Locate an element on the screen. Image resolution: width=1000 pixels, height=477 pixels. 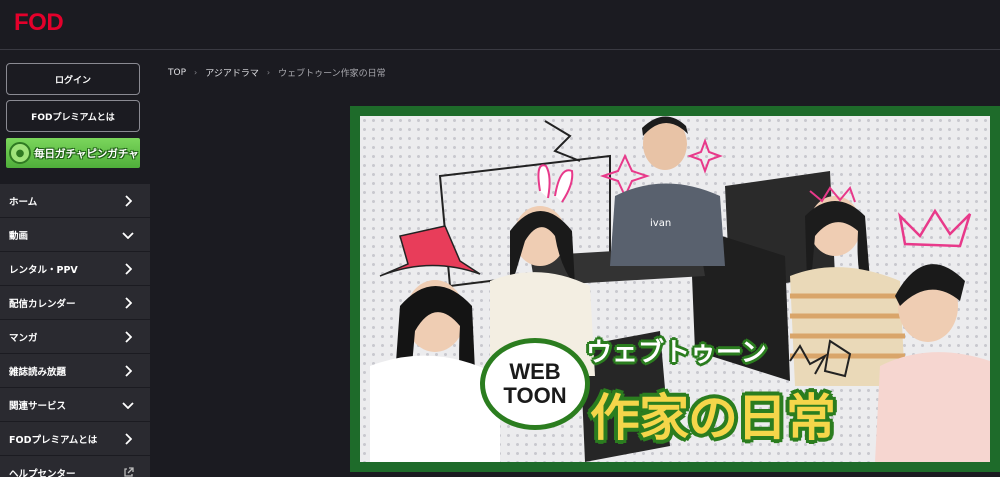
fod-logo: FOD is located at coordinates (39, 23).